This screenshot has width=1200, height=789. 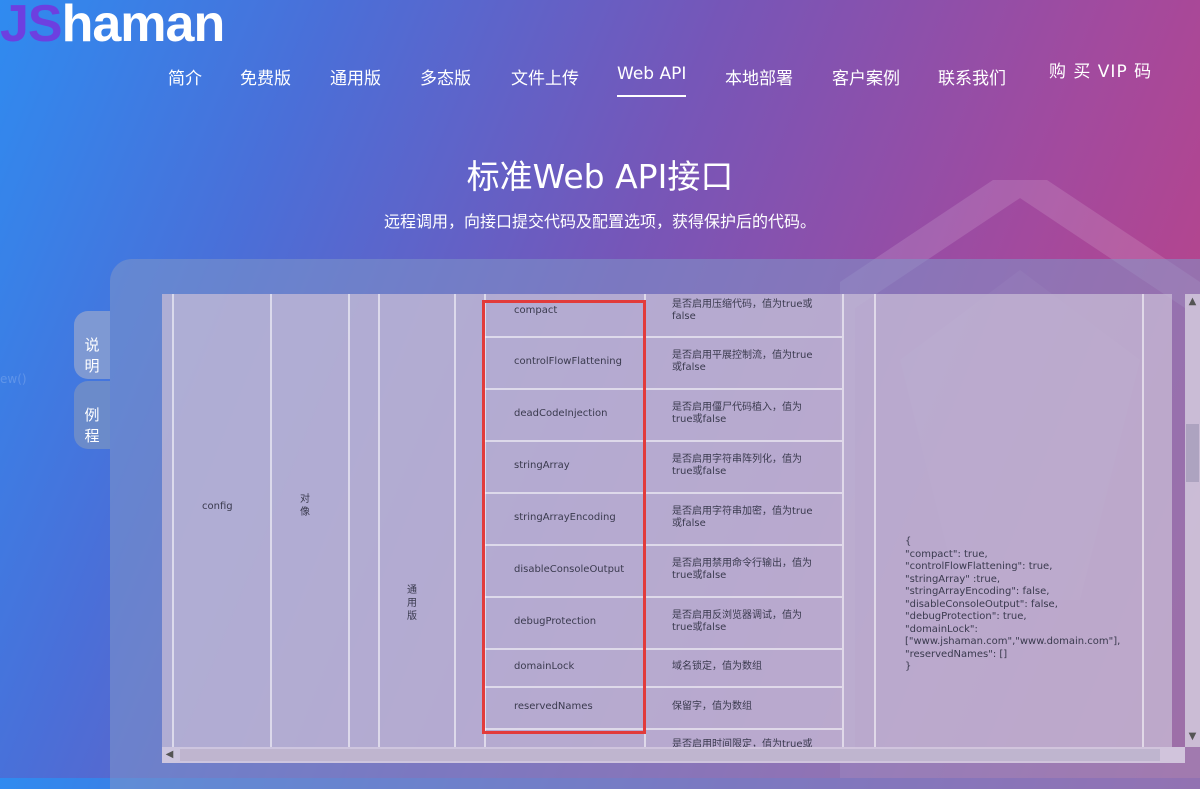 What do you see at coordinates (1192, 520) in the screenshot?
I see `vertical-scrollbar: ▲ ▼` at bounding box center [1192, 520].